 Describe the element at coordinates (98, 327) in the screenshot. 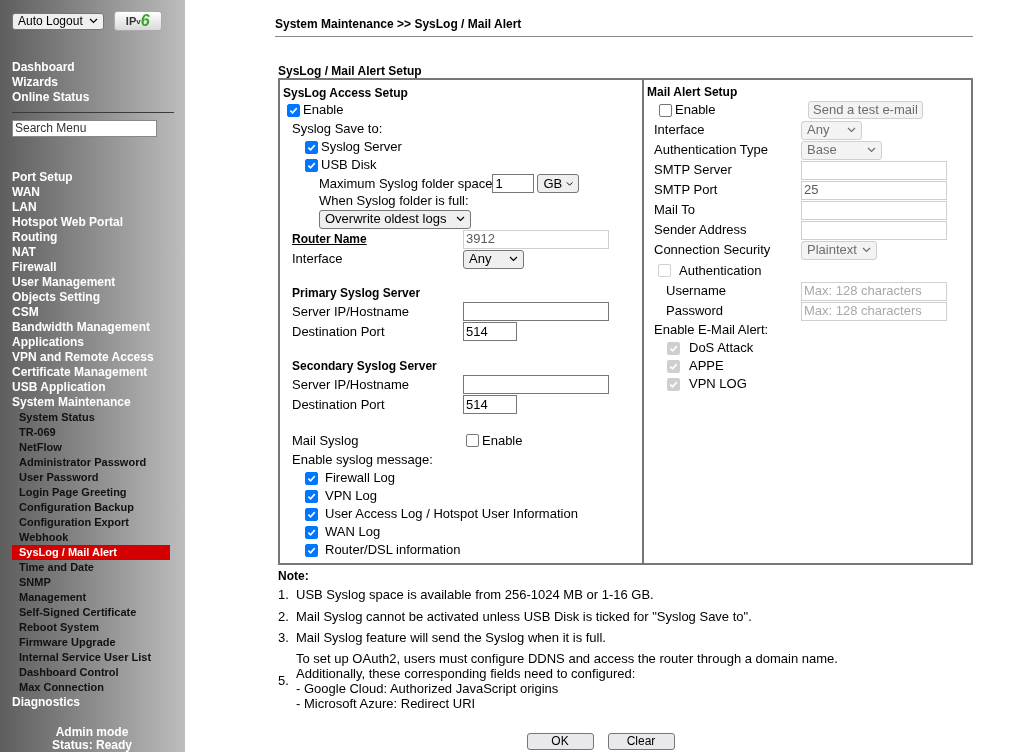

I see `menu-item: Bandwidth Management` at that location.